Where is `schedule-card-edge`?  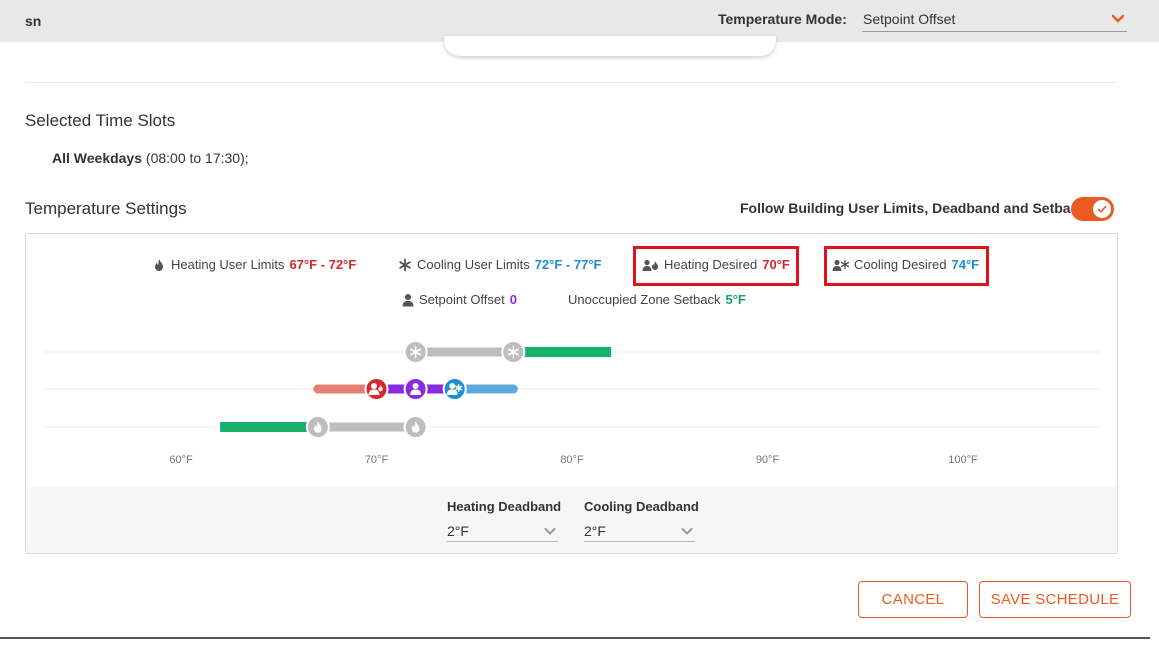
schedule-card-edge is located at coordinates (610, 46).